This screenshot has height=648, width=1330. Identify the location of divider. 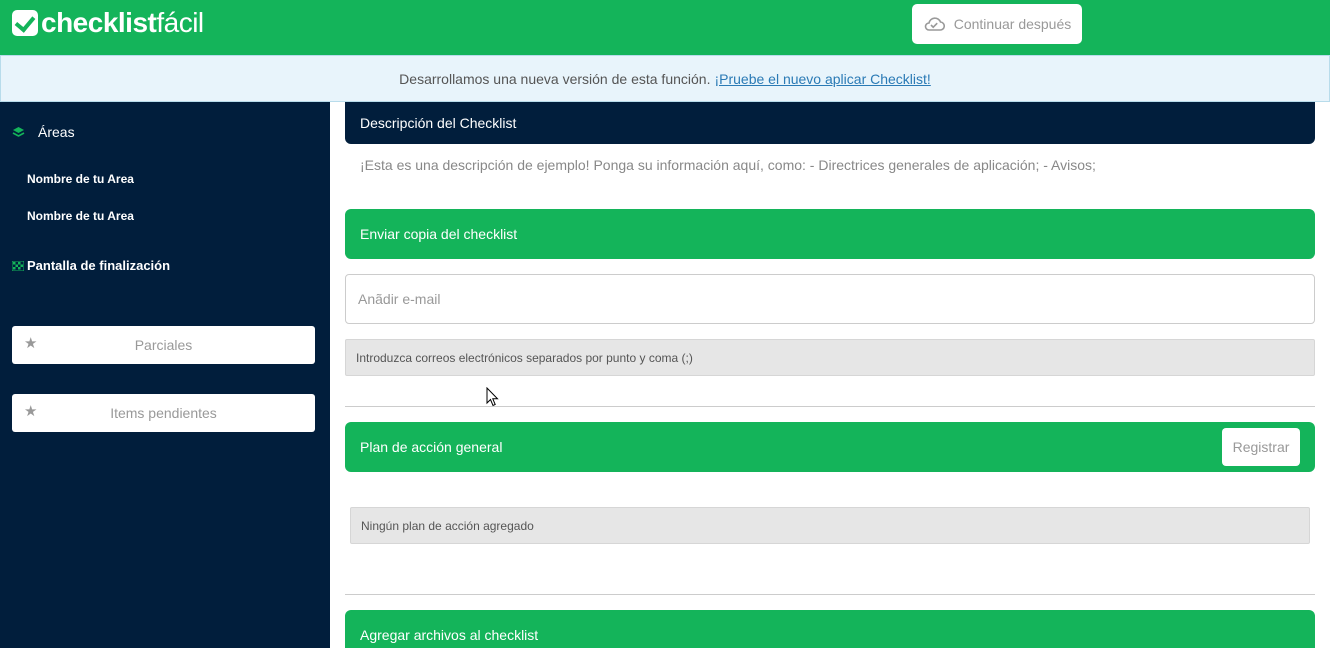
(830, 594).